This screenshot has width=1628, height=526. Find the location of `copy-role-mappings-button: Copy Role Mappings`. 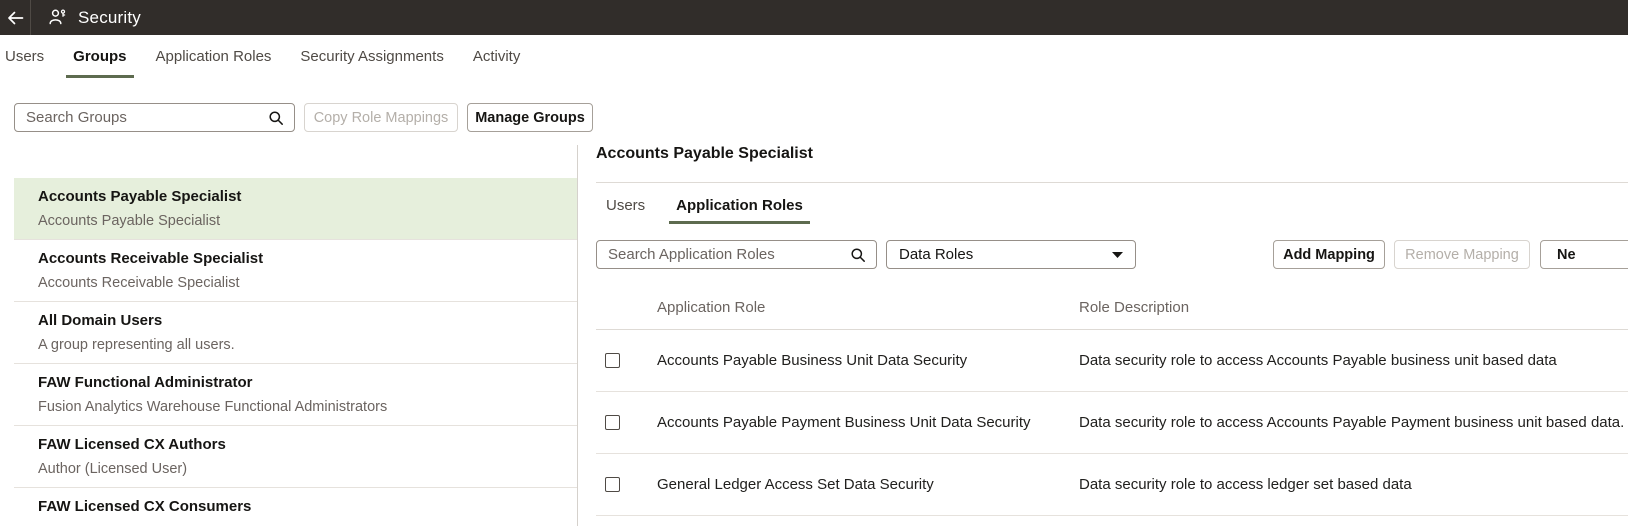

copy-role-mappings-button: Copy Role Mappings is located at coordinates (381, 117).